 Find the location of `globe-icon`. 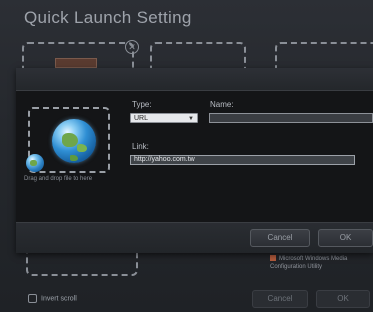

globe-icon is located at coordinates (74, 141).